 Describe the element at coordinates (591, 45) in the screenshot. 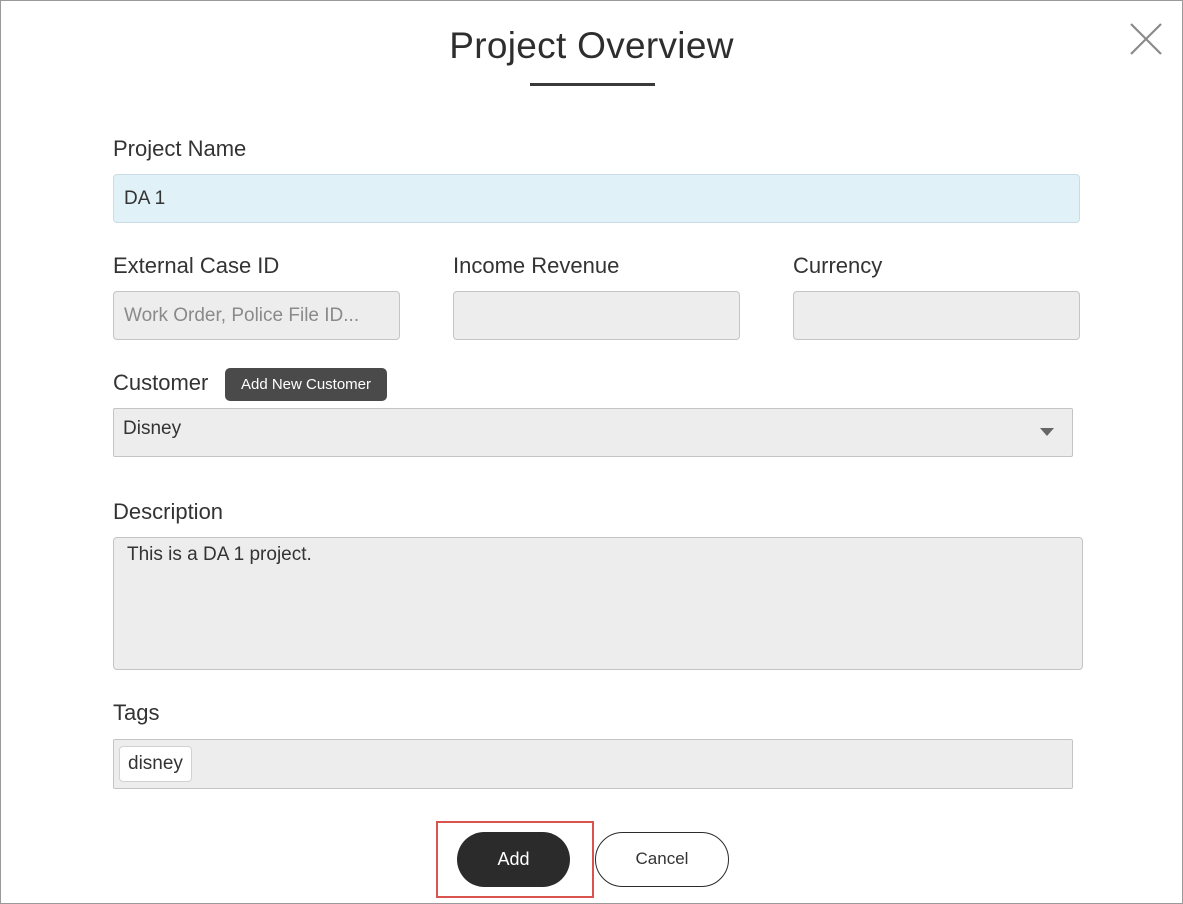

I see `dialog-title: Project Overview` at that location.